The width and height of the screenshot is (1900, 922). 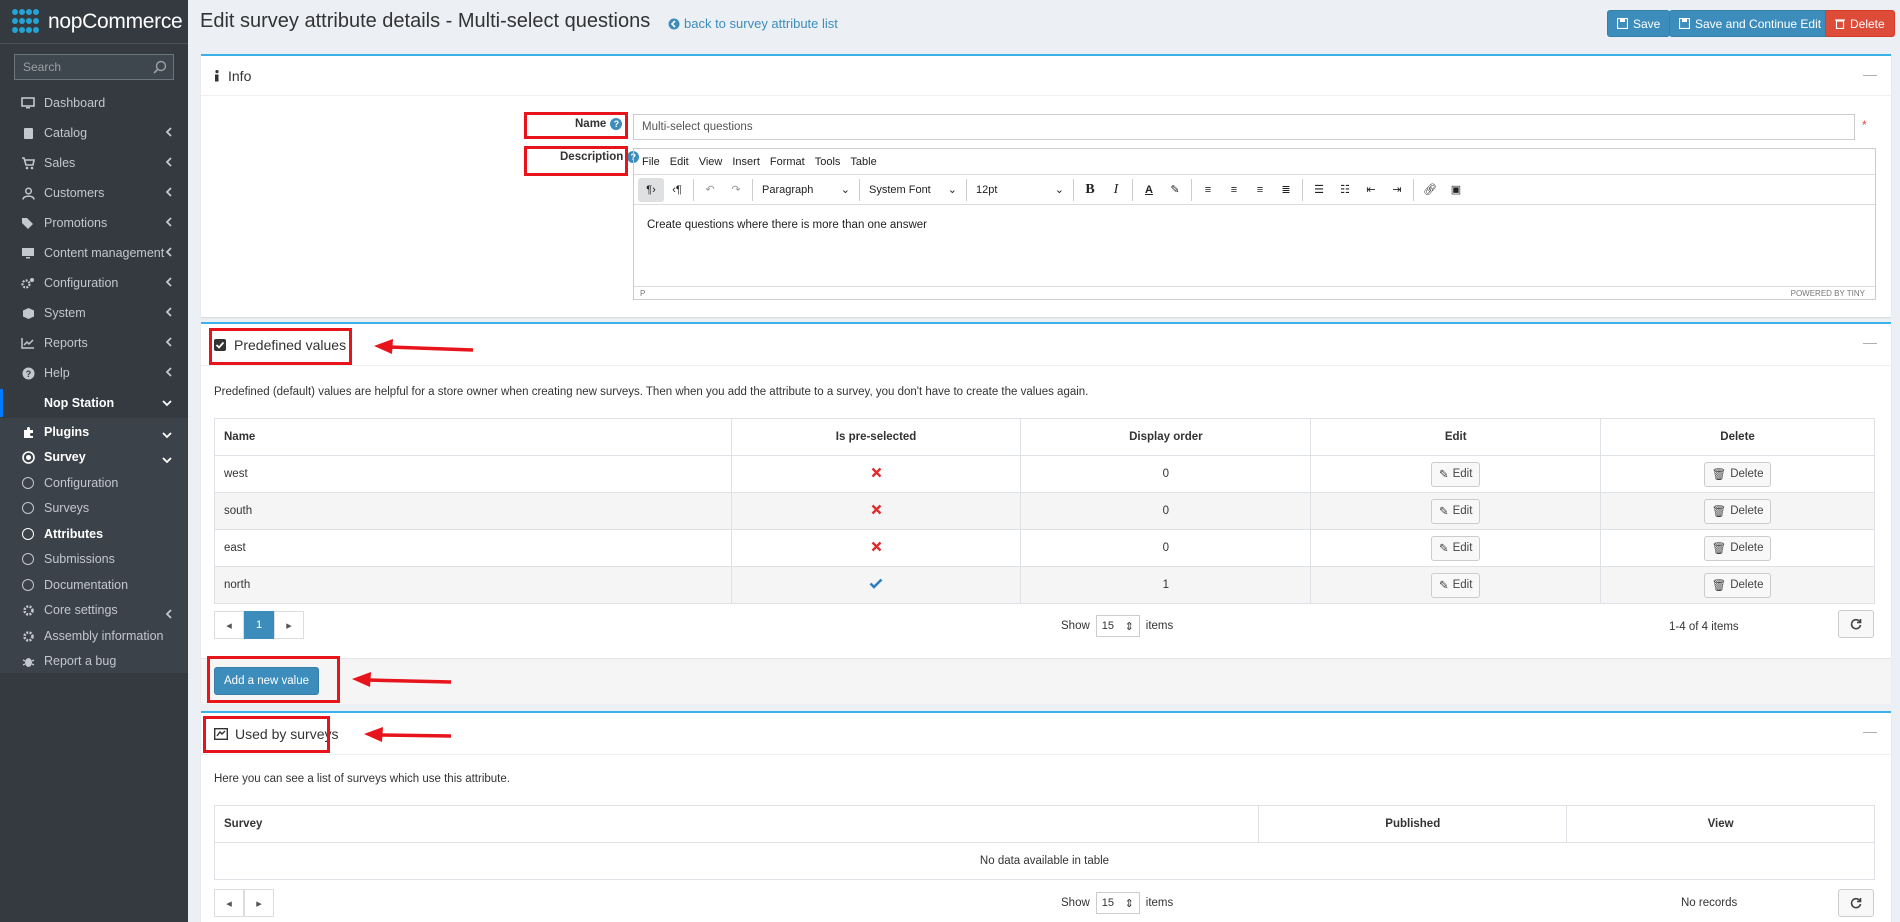 I want to click on chevron-down-icon: ⌄, so click(x=952, y=190).